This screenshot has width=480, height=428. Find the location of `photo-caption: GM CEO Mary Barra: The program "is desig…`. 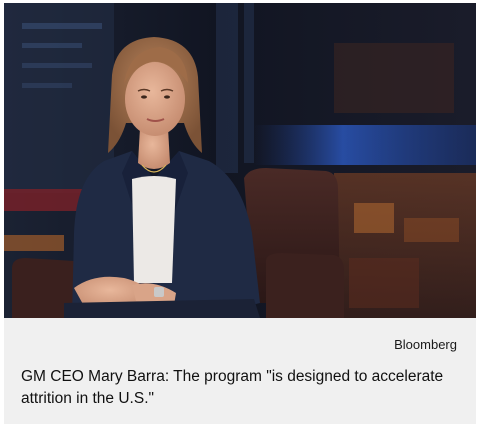

photo-caption: GM CEO Mary Barra: The program "is desig… is located at coordinates (232, 387).